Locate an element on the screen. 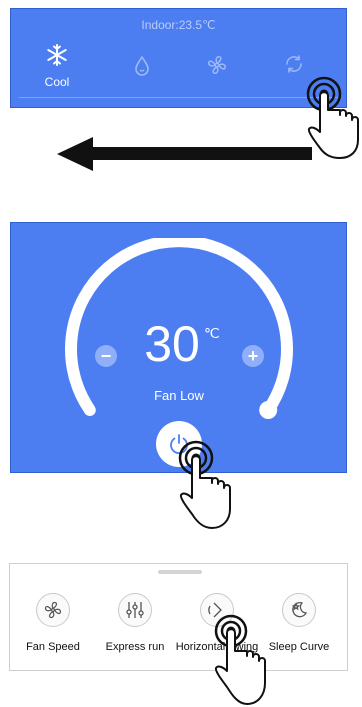 This screenshot has height=707, width=362. increase-temperature-button: + is located at coordinates (253, 356).